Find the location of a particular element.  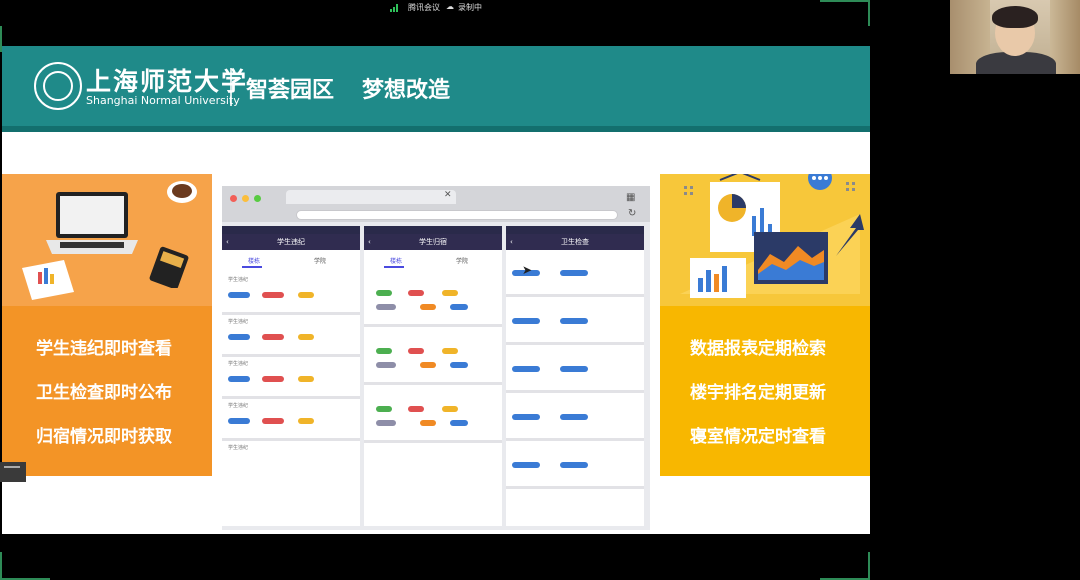

university-name-en: Shanghai Normal University is located at coordinates (163, 100).